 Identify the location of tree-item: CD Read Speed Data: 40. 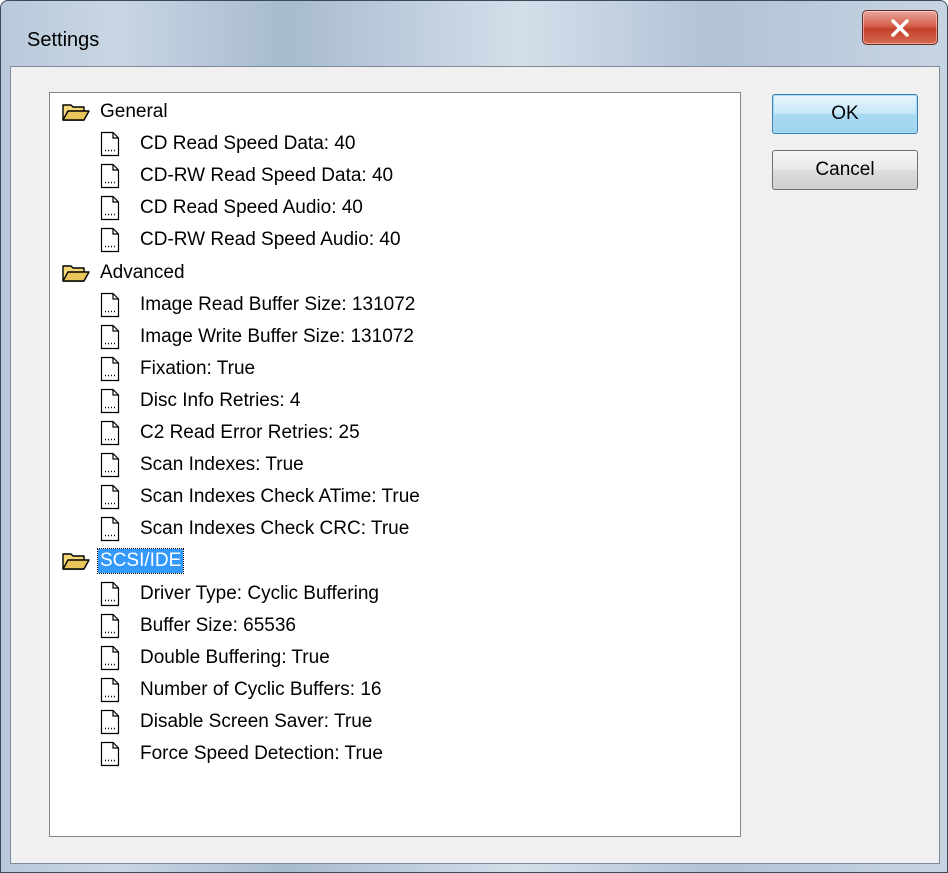
(228, 144).